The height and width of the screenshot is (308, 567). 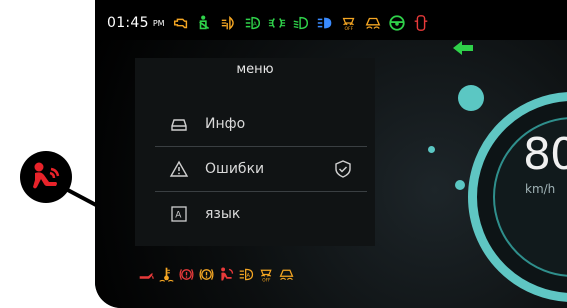 I want to click on menu-item-label: язык, so click(x=223, y=214).